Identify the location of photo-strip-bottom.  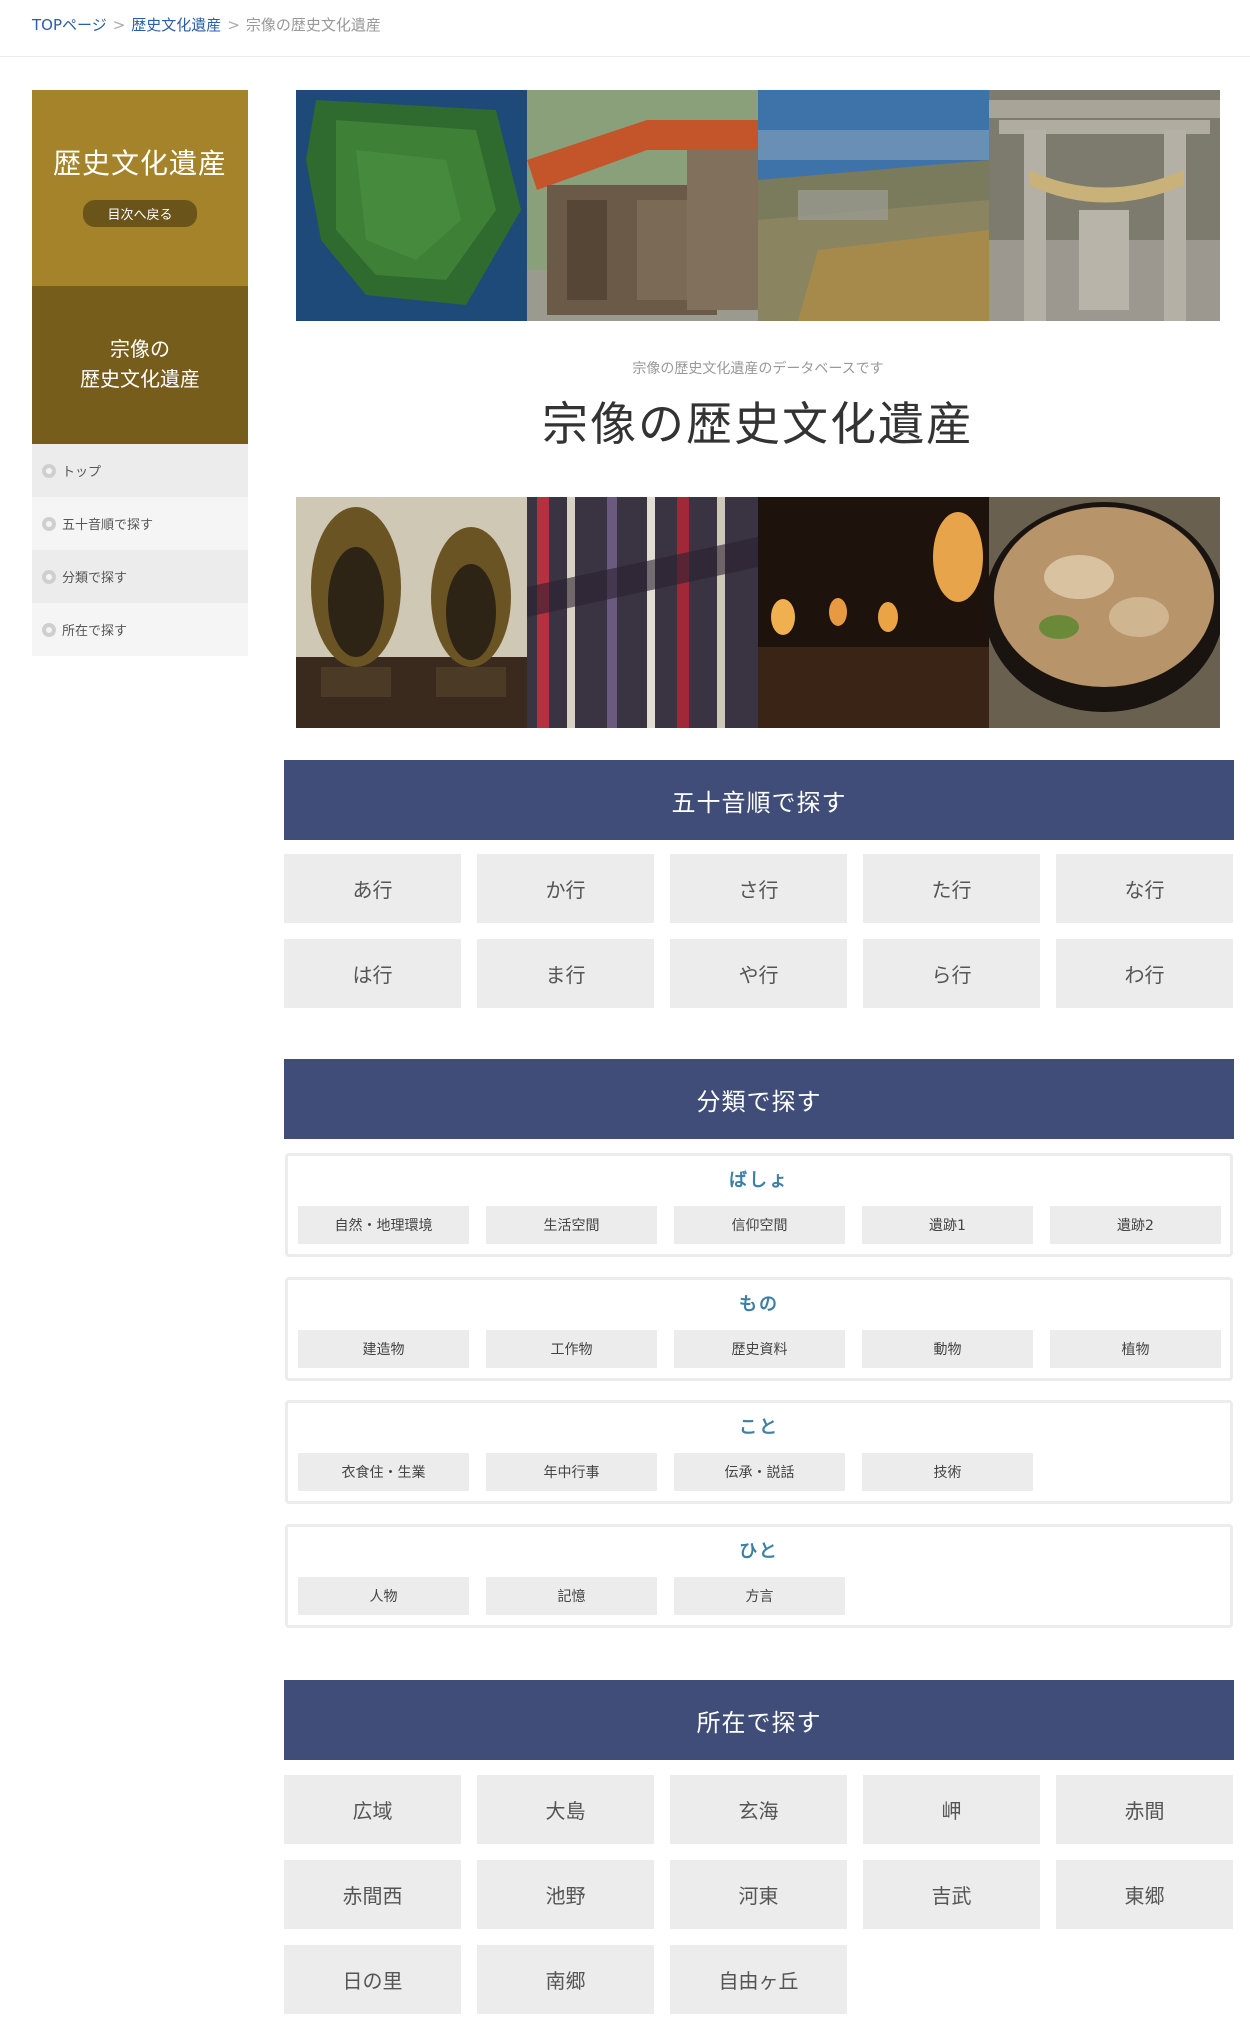
(758, 612).